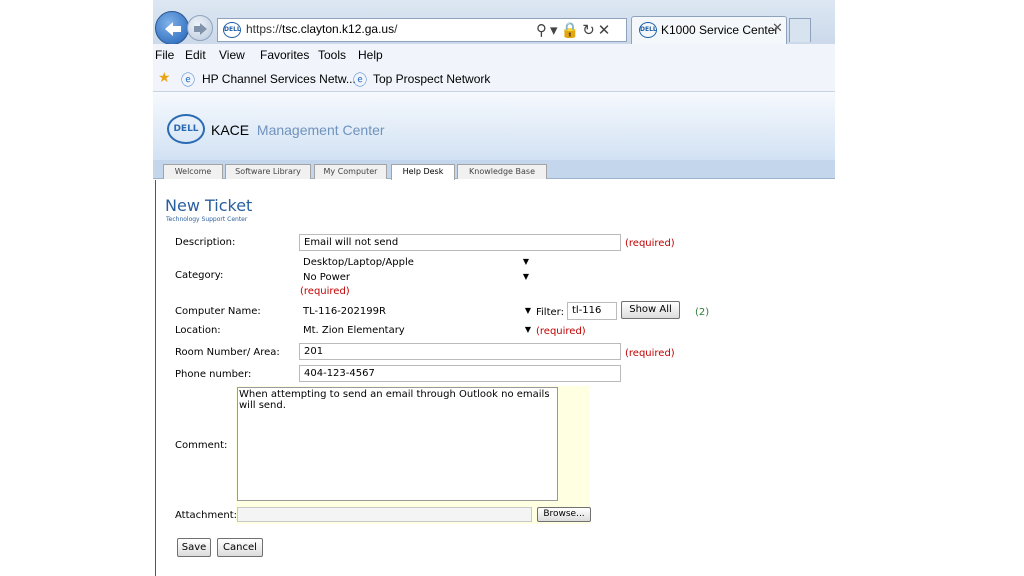 The image size is (1024, 576). Describe the element at coordinates (460, 242) in the screenshot. I see `description-field: Email will not send` at that location.